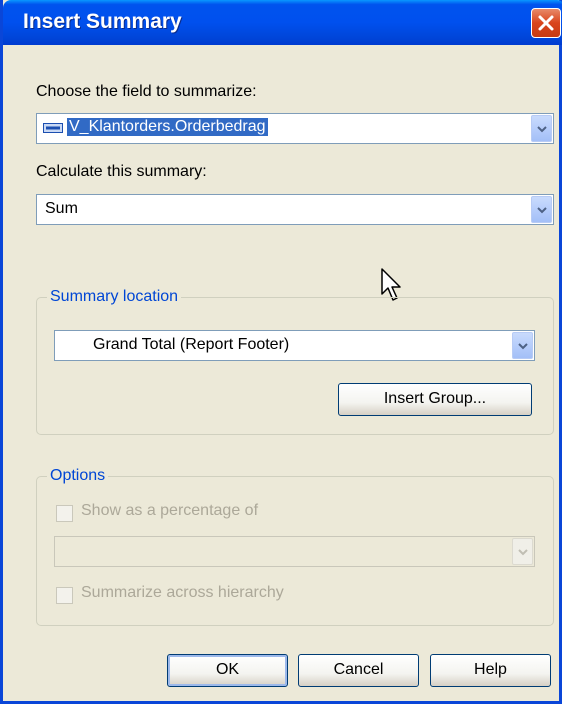  Describe the element at coordinates (102, 21) in the screenshot. I see `dialog-title: Insert Summary` at that location.